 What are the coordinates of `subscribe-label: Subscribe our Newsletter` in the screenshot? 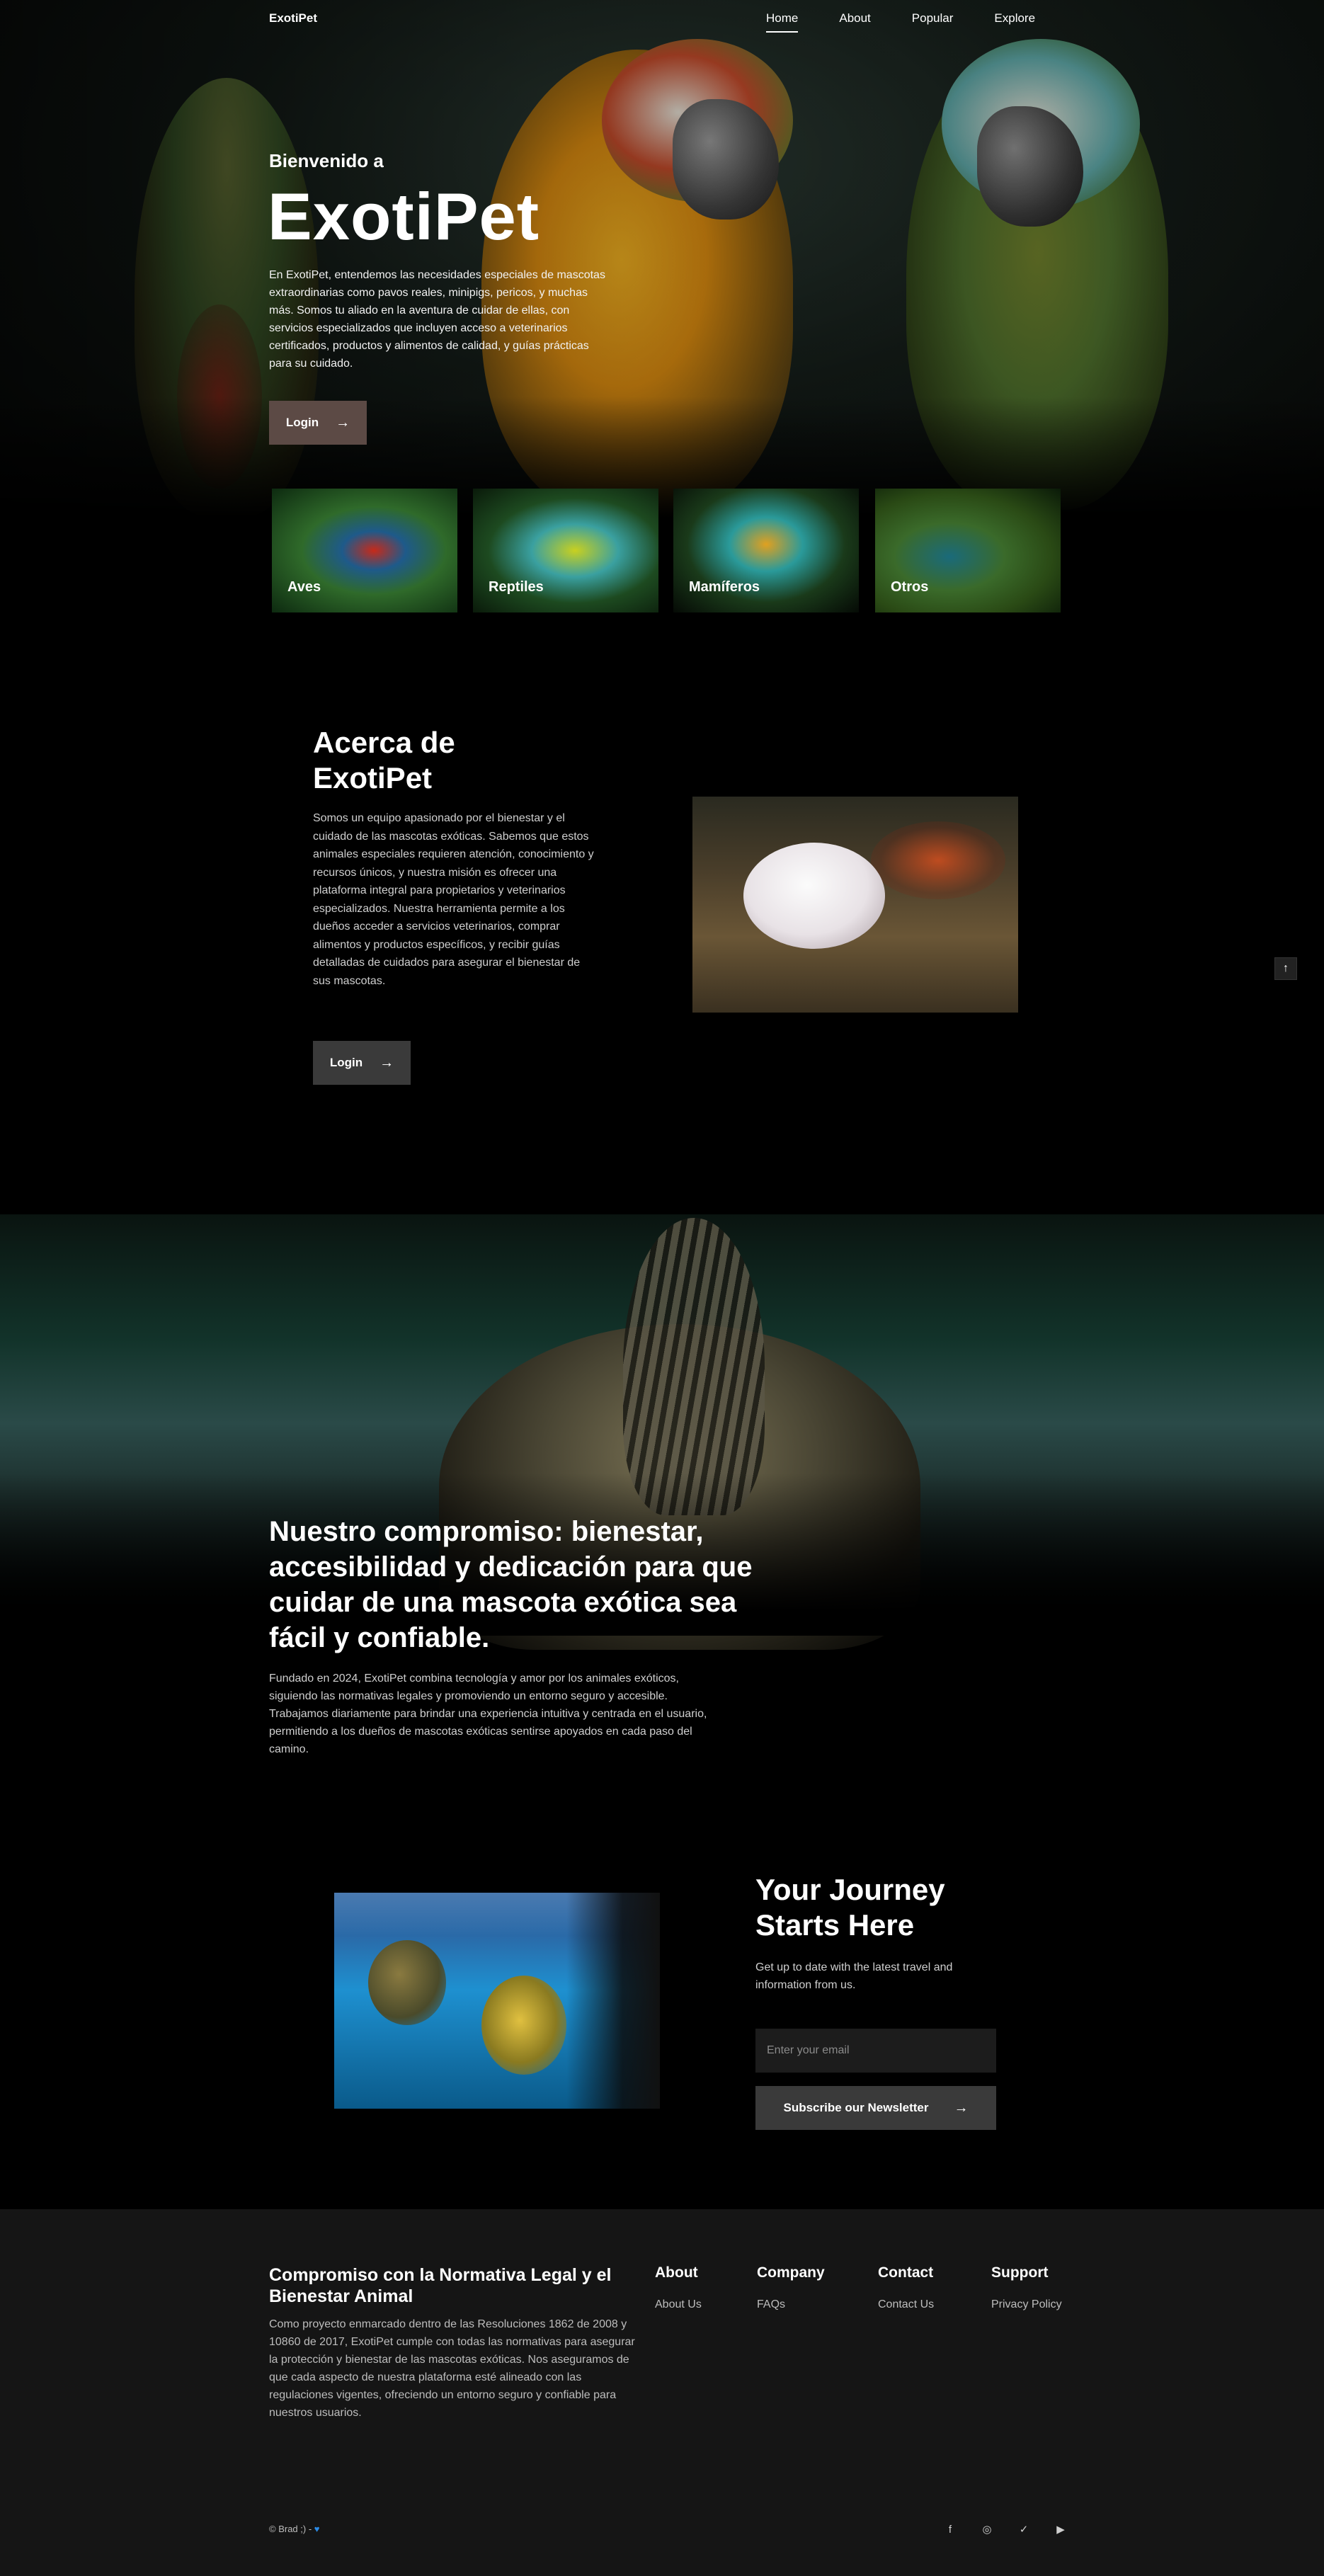 It's located at (856, 2108).